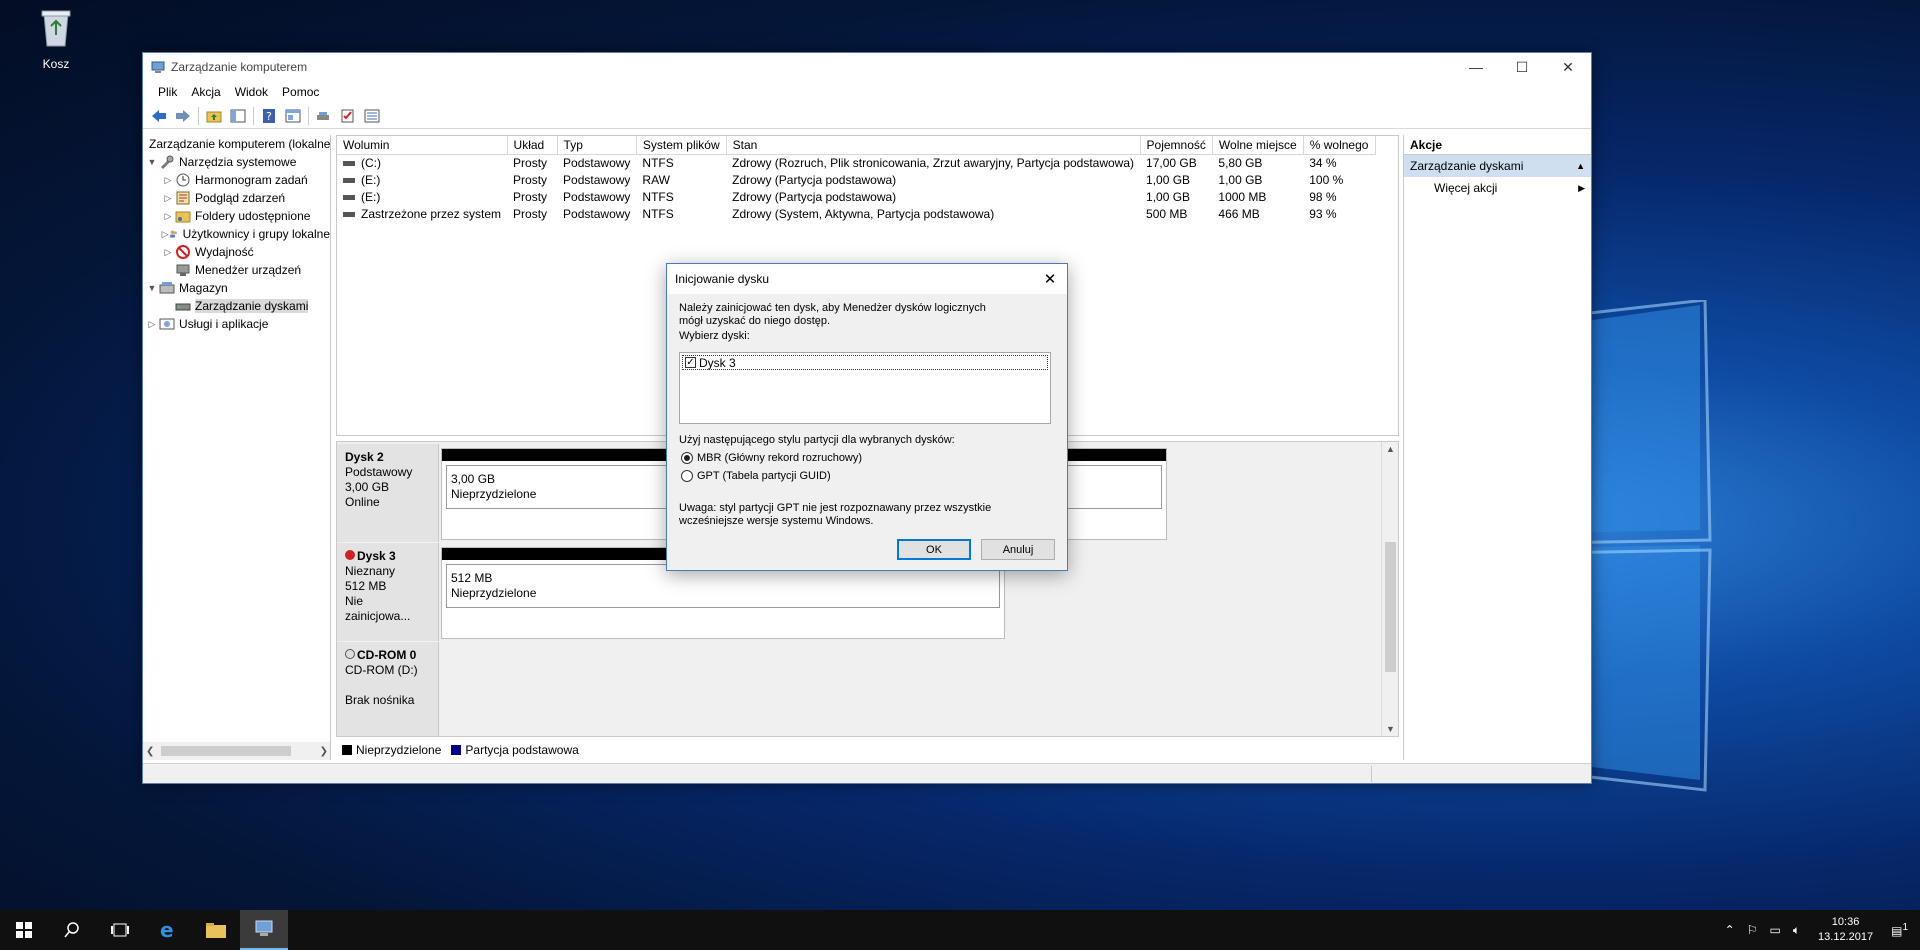 This screenshot has height=950, width=1920. I want to click on menu-widok: Widok, so click(251, 92).